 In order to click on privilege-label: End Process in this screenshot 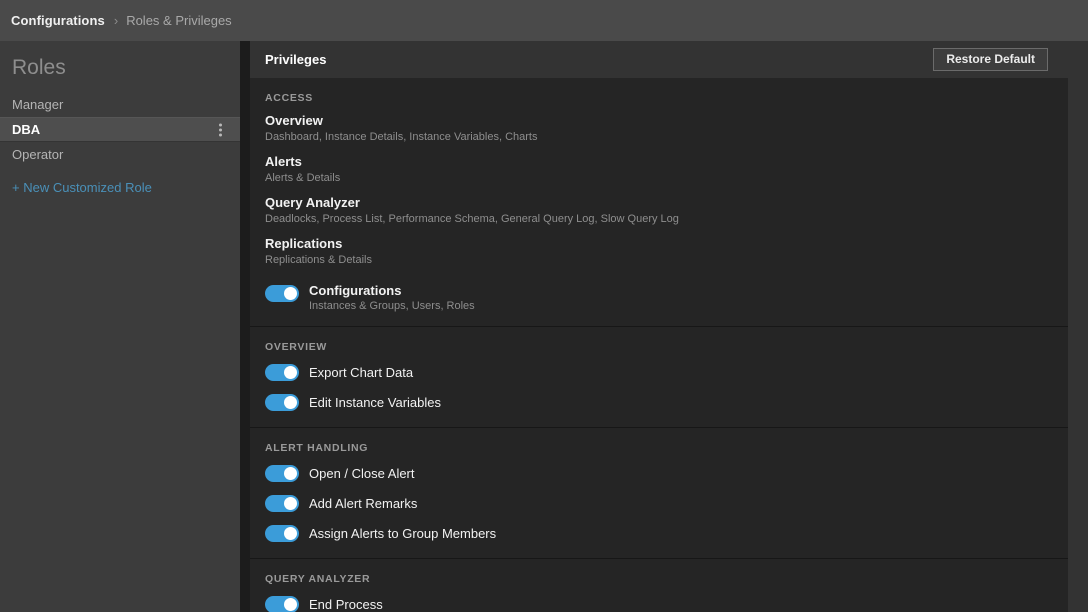, I will do `click(346, 604)`.